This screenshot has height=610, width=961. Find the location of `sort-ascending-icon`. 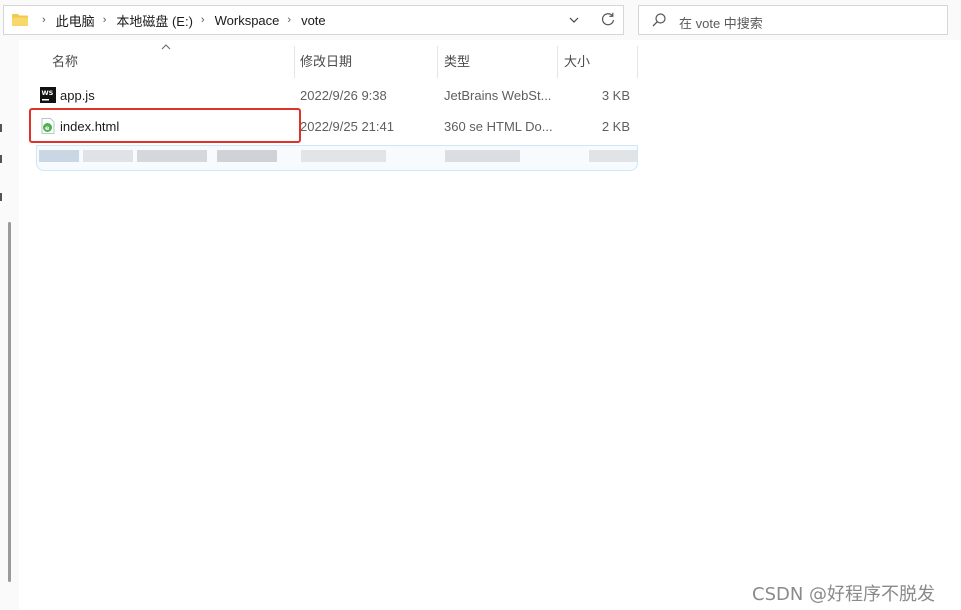

sort-ascending-icon is located at coordinates (166, 47).